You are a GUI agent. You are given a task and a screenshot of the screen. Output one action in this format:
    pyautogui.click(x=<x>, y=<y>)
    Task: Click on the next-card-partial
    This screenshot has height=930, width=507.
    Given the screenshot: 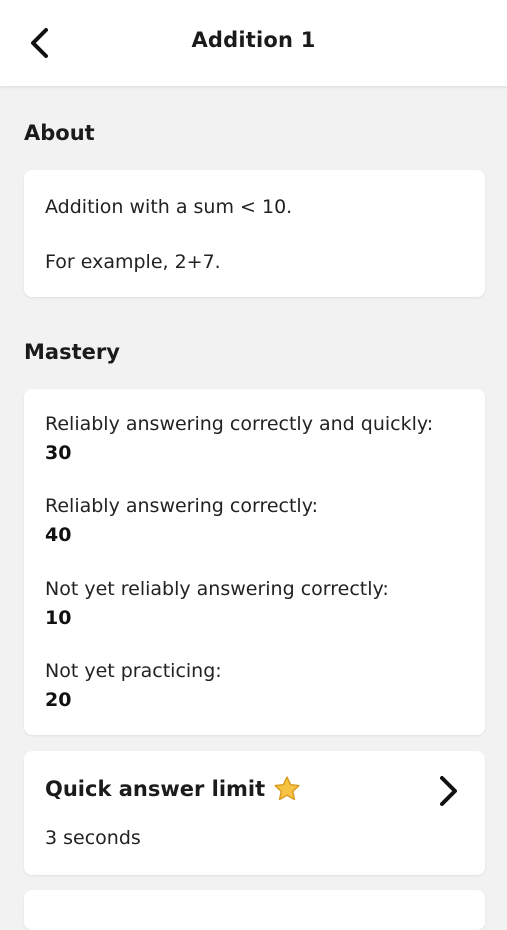 What is the action you would take?
    pyautogui.click(x=254, y=910)
    